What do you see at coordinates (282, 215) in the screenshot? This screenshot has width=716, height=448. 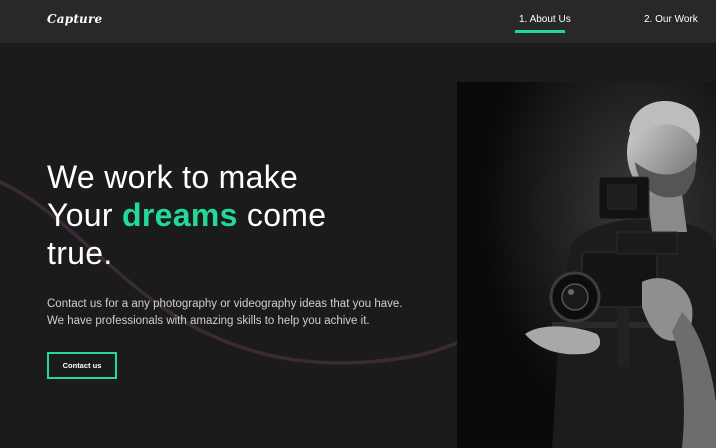 I see `hero-title-line-2-post: come` at bounding box center [282, 215].